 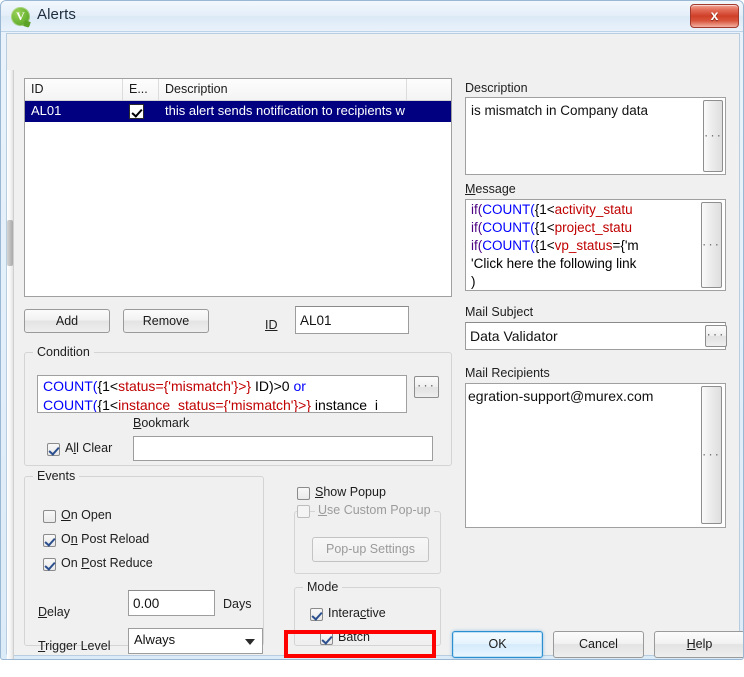 What do you see at coordinates (10, 364) in the screenshot?
I see `left-edge-scrollbar` at bounding box center [10, 364].